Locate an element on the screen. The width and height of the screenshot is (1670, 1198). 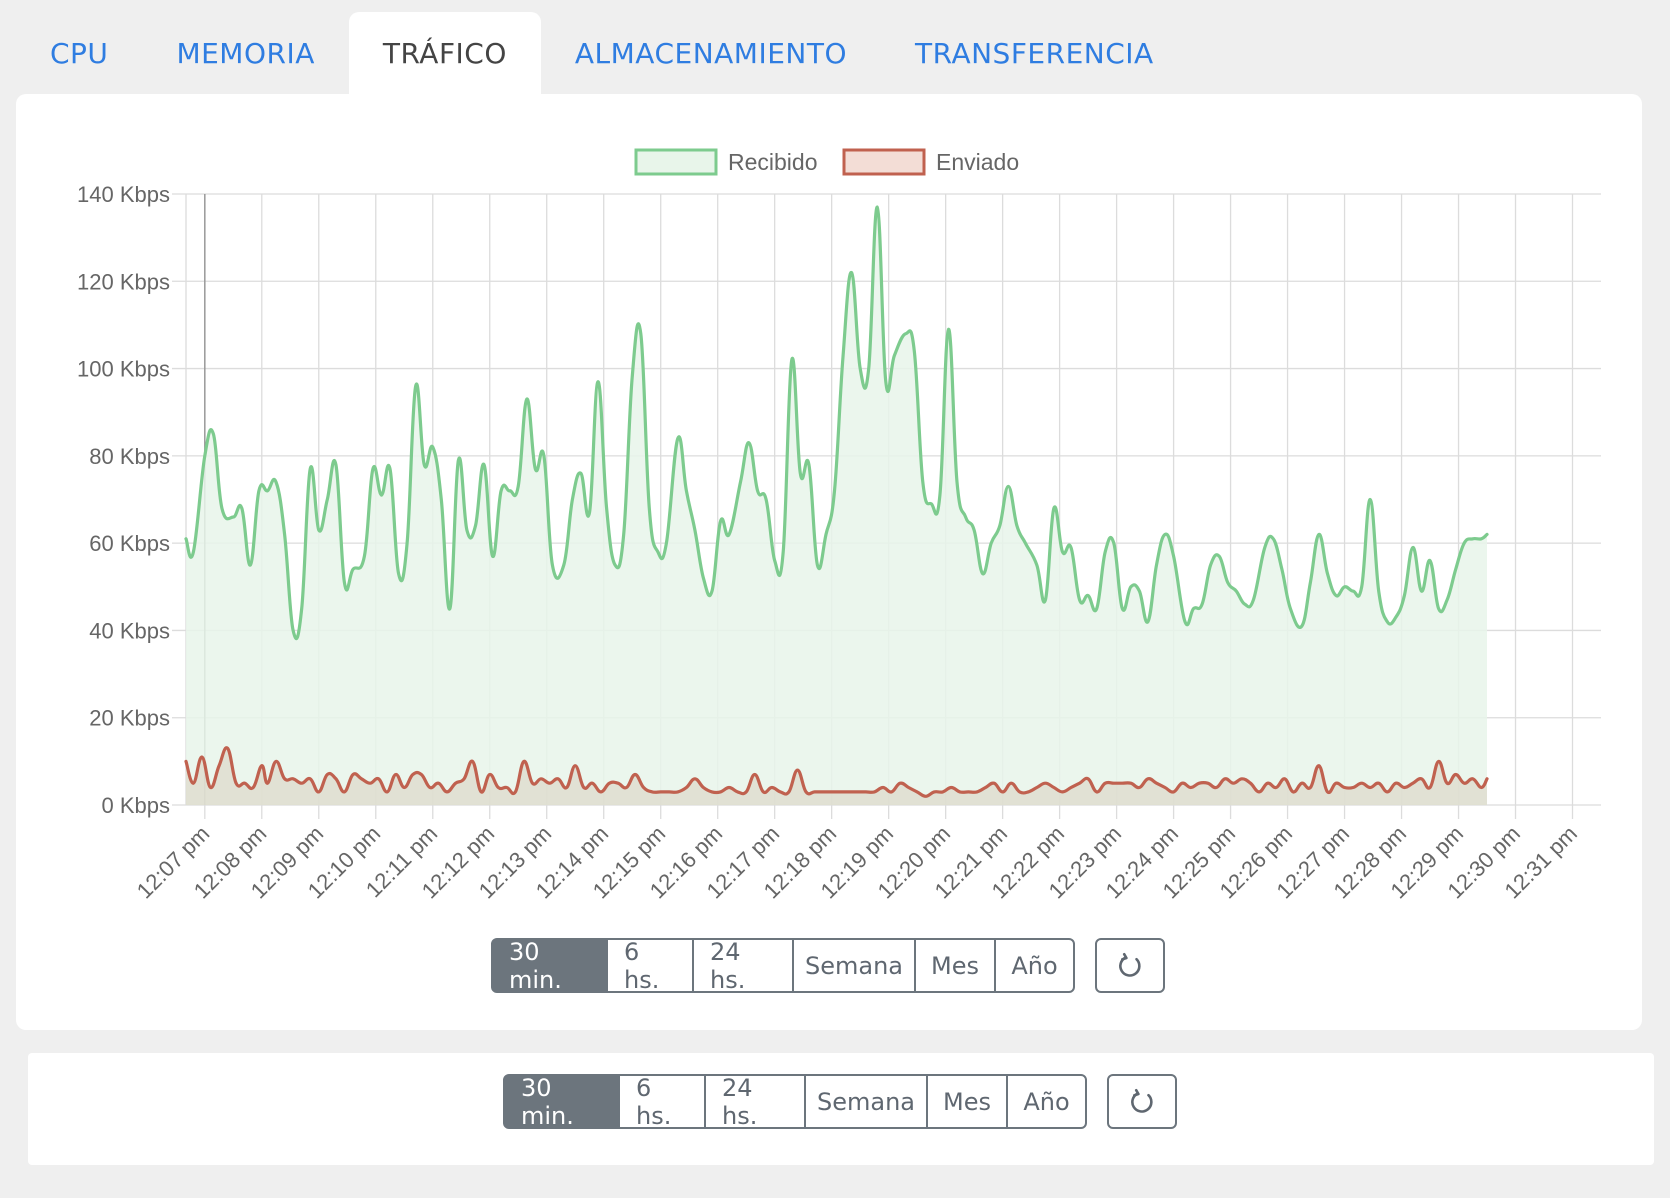
tab-transferencia: TRANSFERENCIA is located at coordinates (1034, 53).